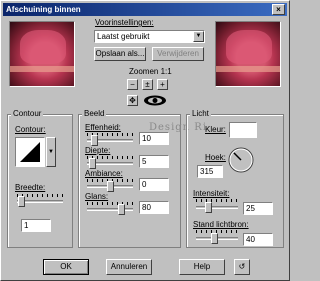  What do you see at coordinates (258, 239) in the screenshot?
I see `elevation-input: 40` at bounding box center [258, 239].